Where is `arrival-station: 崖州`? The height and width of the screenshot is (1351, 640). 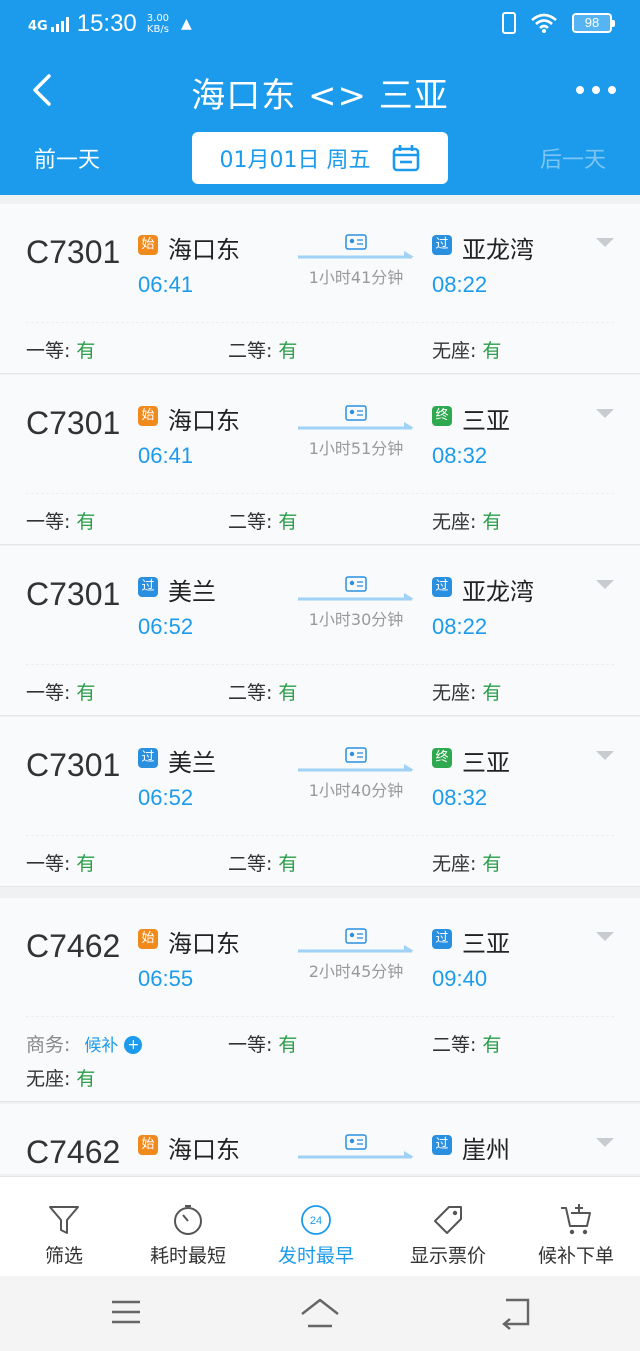 arrival-station: 崖州 is located at coordinates (486, 1150).